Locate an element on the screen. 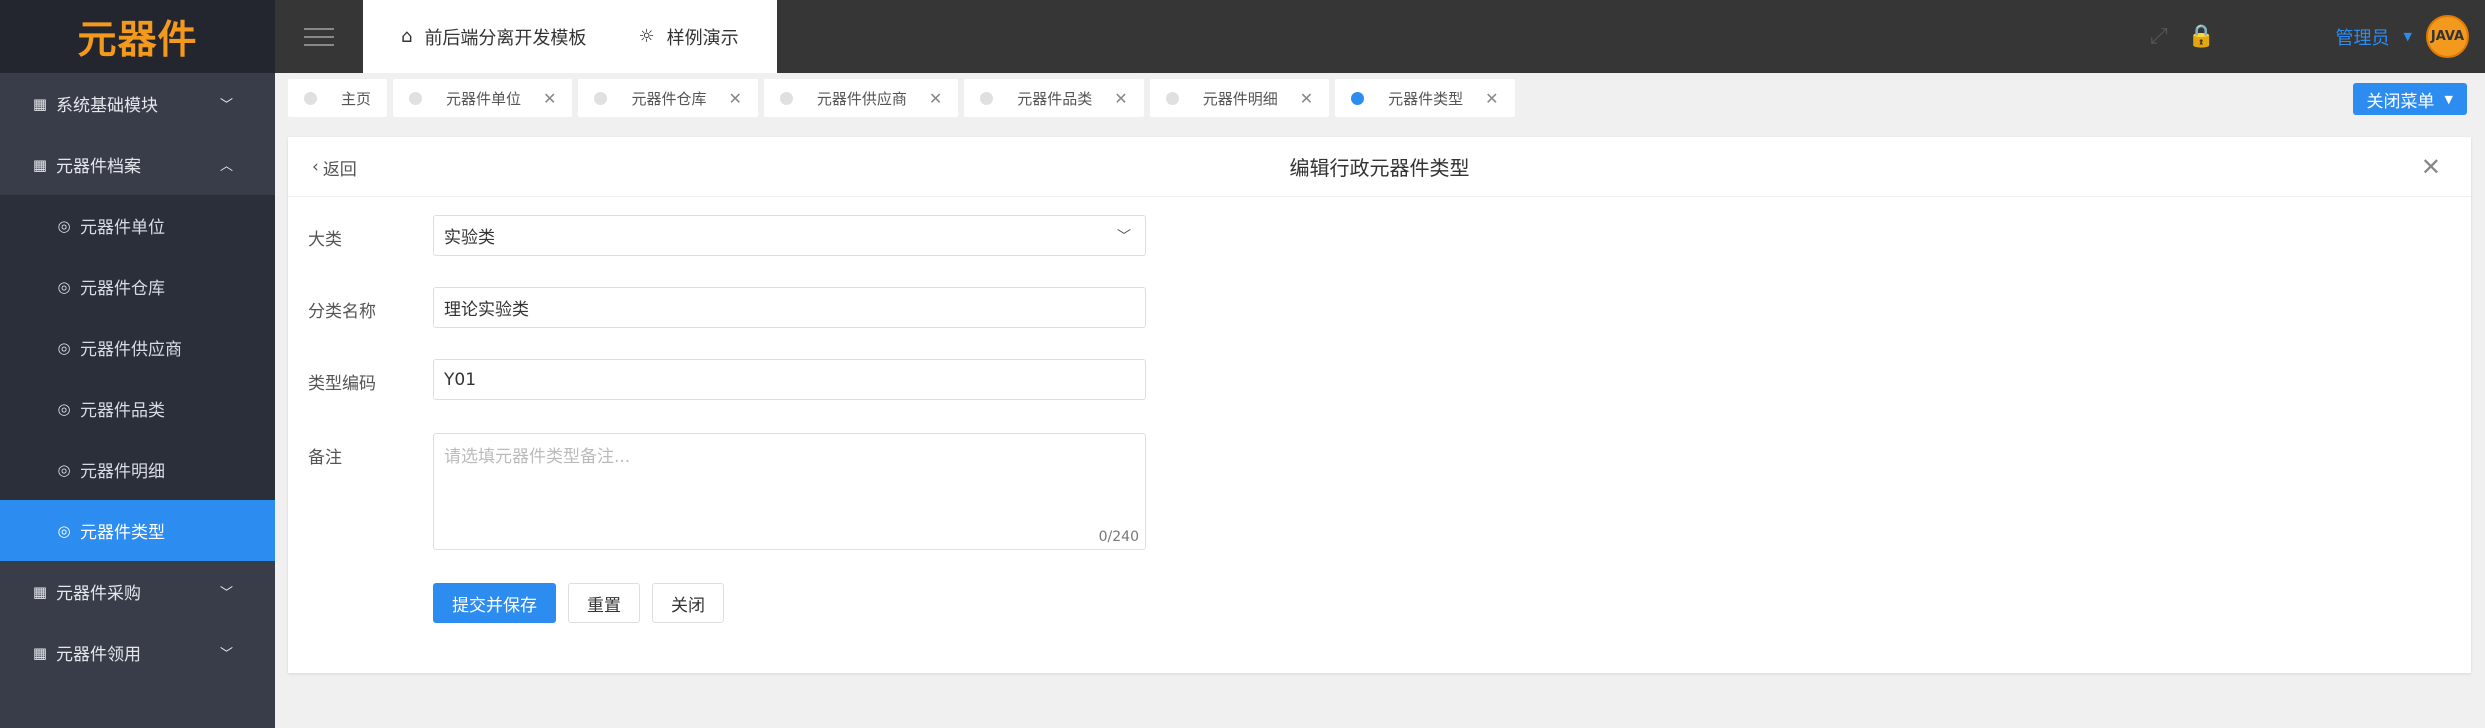  code-label: 类型编码 is located at coordinates (342, 384).